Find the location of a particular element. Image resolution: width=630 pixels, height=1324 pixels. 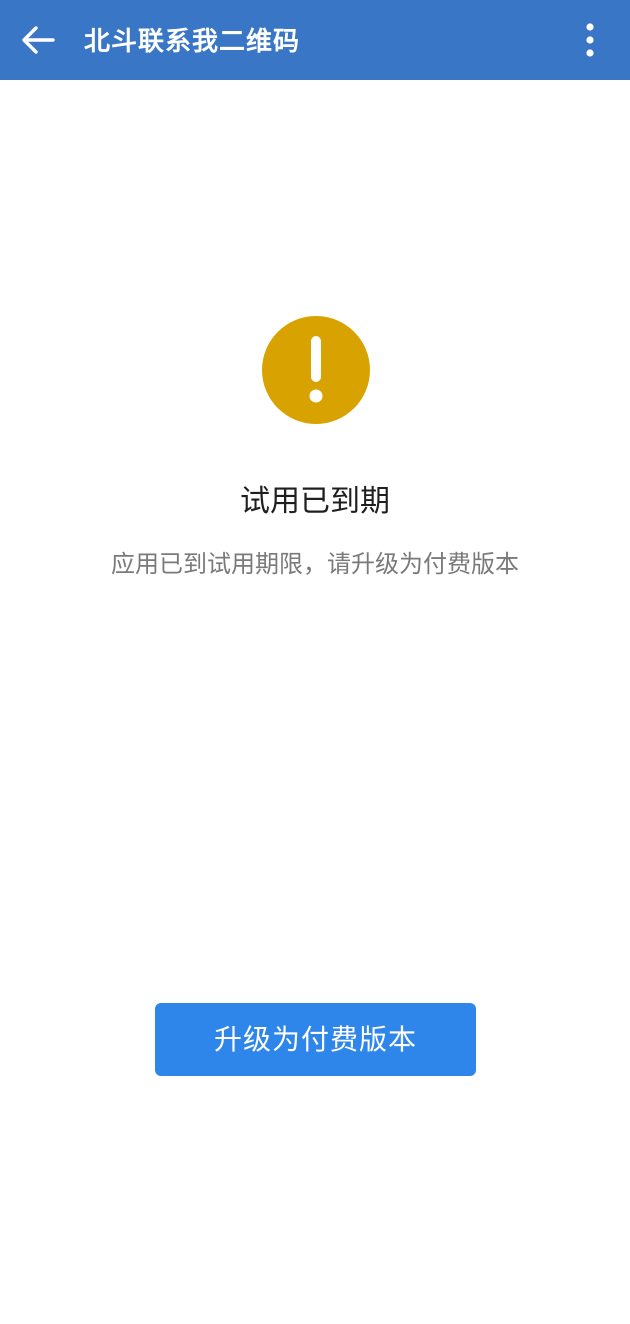

arrow-left-icon is located at coordinates (38, 40).